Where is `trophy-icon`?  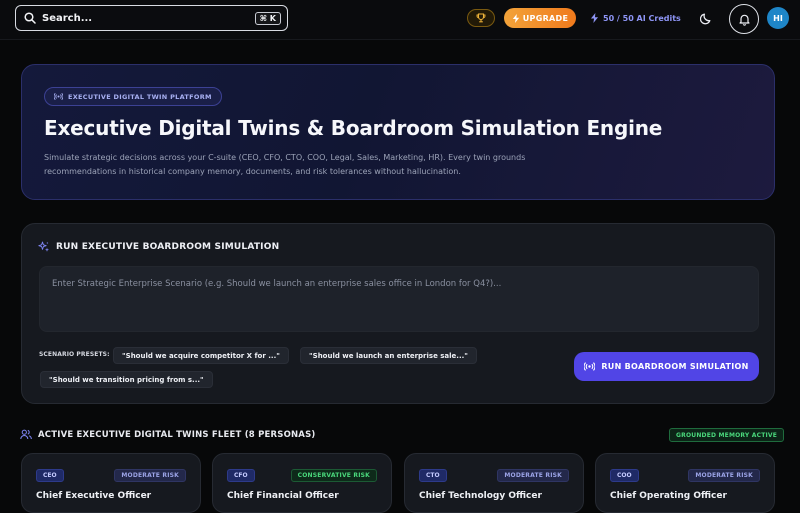
trophy-icon is located at coordinates (481, 18).